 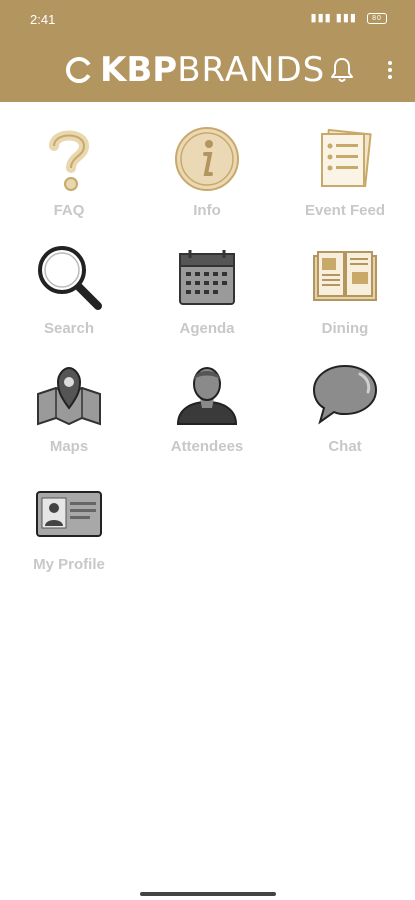 What do you see at coordinates (207, 17) in the screenshot?
I see `status-bar: 2:41 ▮▮▮ ▮▮▮ 80` at bounding box center [207, 17].